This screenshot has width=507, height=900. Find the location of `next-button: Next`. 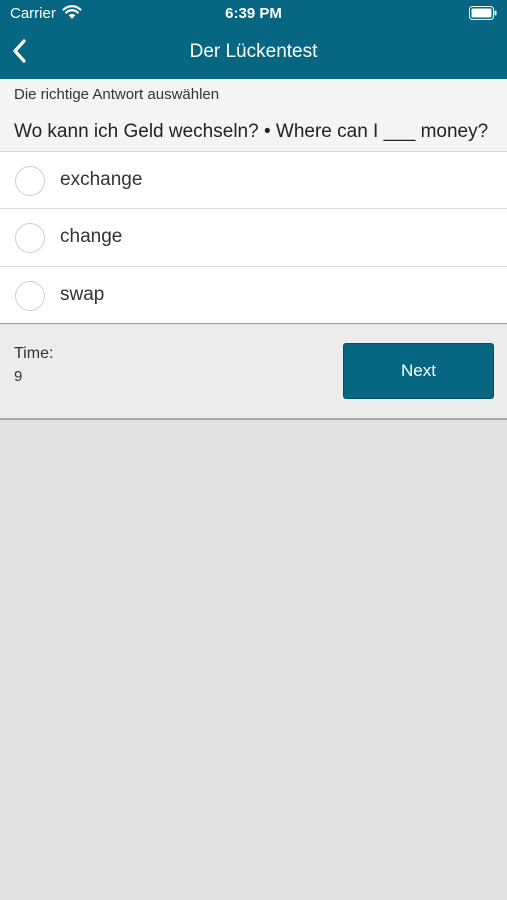

next-button: Next is located at coordinates (418, 371).